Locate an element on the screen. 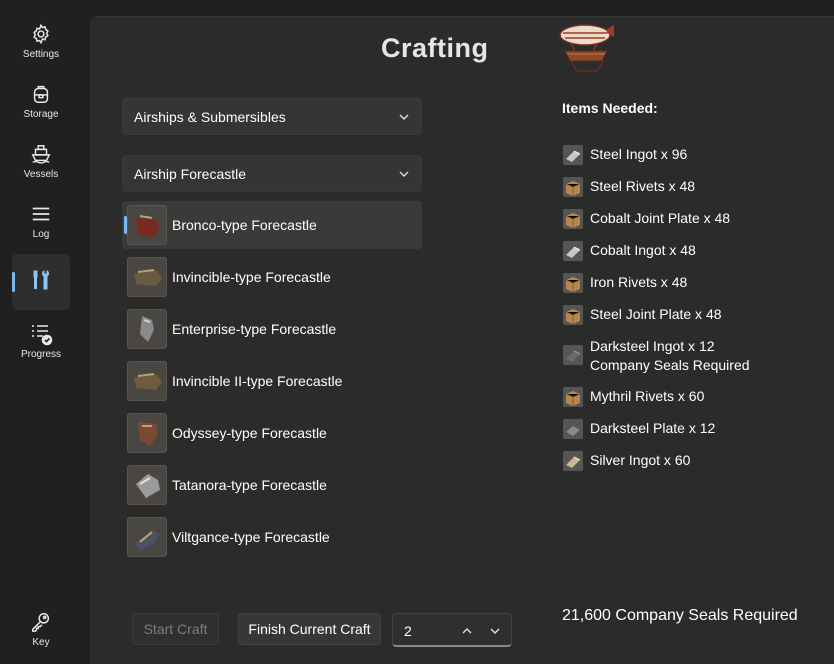  list-item: Bronco-type Forecastle is located at coordinates (272, 225).